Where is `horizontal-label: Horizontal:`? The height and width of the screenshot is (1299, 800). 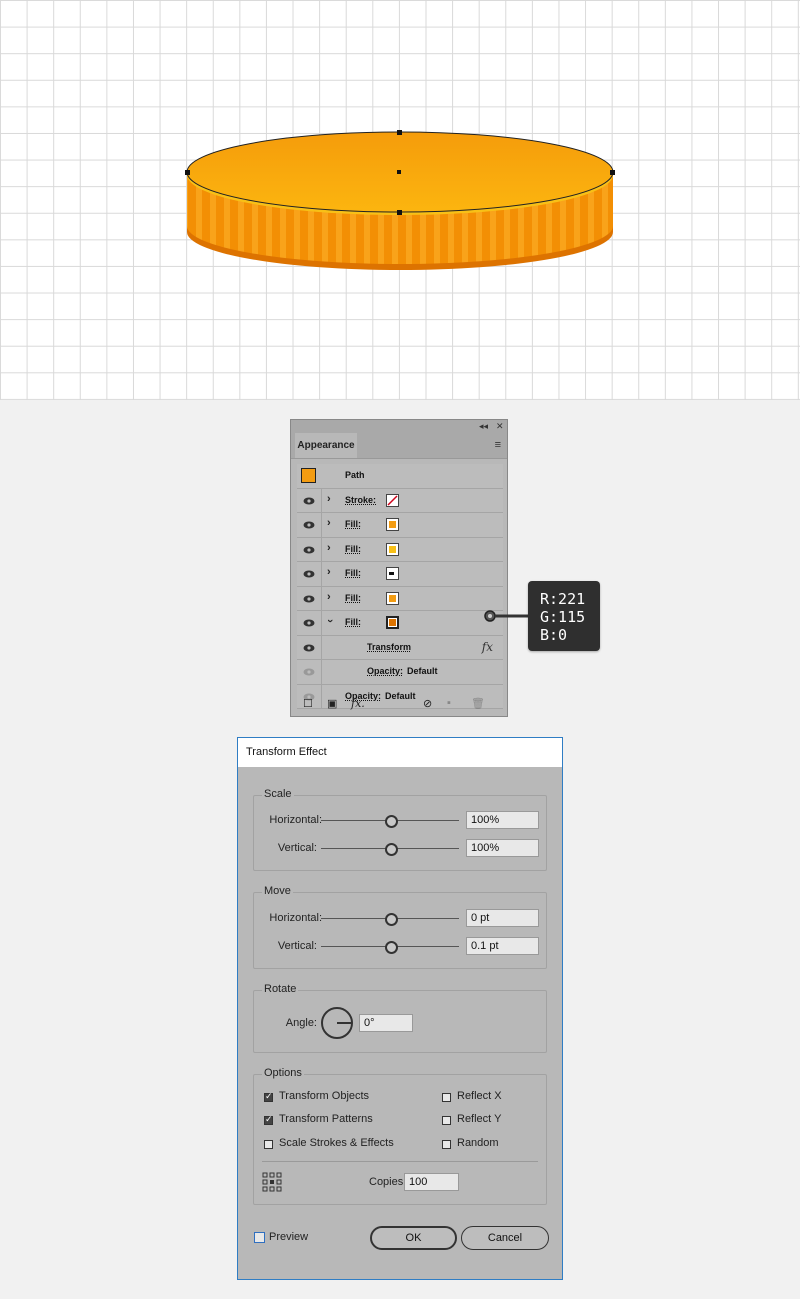
horizontal-label: Horizontal: is located at coordinates (295, 820).